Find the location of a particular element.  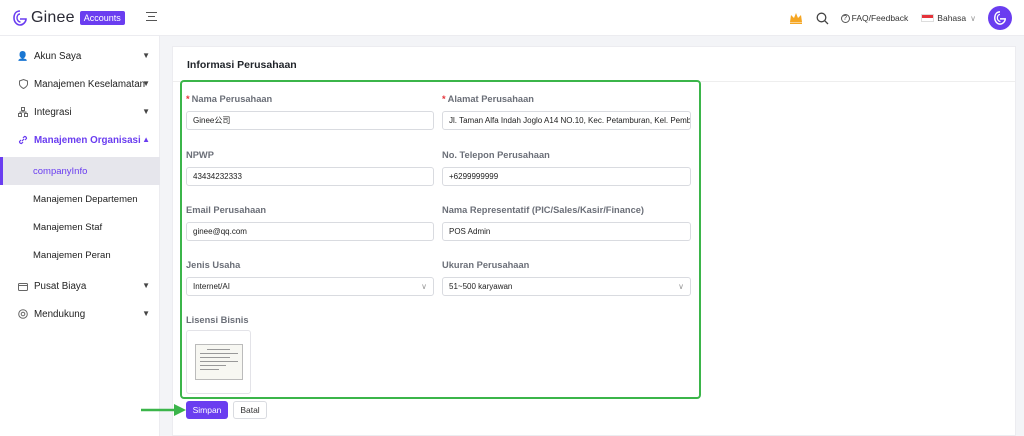

sidebar-item-manajemen-organisasi: Manajemen Organisasi ▲ is located at coordinates (80, 140).